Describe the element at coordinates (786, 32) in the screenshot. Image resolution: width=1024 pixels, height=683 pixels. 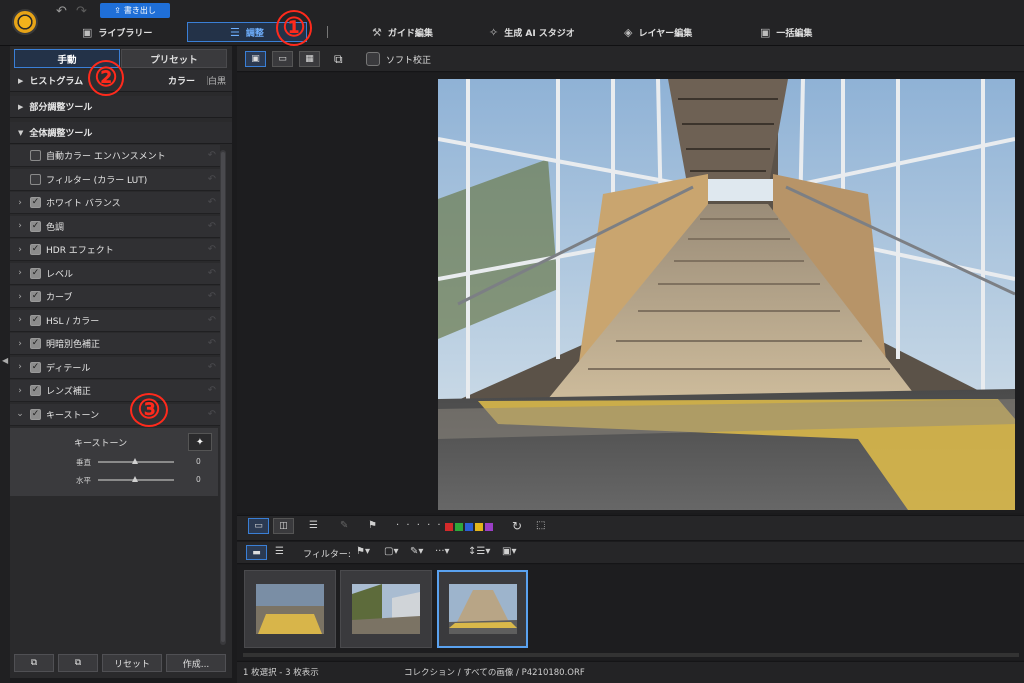
I see `tab-batch-edit: ▣ 一括編集` at that location.